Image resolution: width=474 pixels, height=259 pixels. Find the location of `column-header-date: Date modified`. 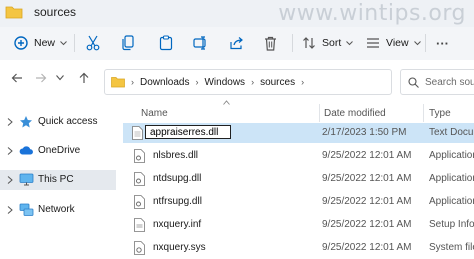

column-header-date: Date modified is located at coordinates (355, 113).